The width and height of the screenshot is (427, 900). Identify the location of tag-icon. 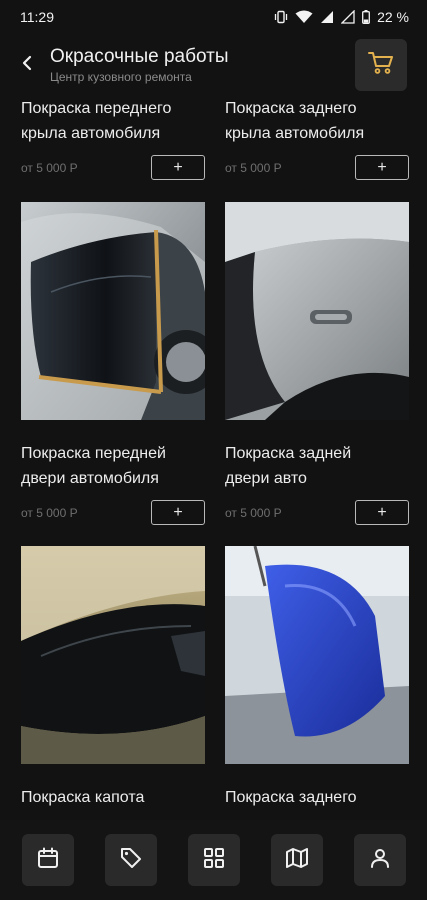
(131, 860).